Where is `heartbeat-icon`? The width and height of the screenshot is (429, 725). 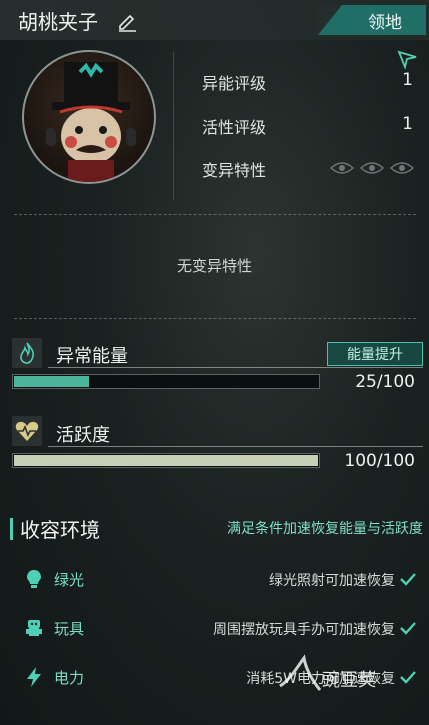 heartbeat-icon is located at coordinates (27, 431).